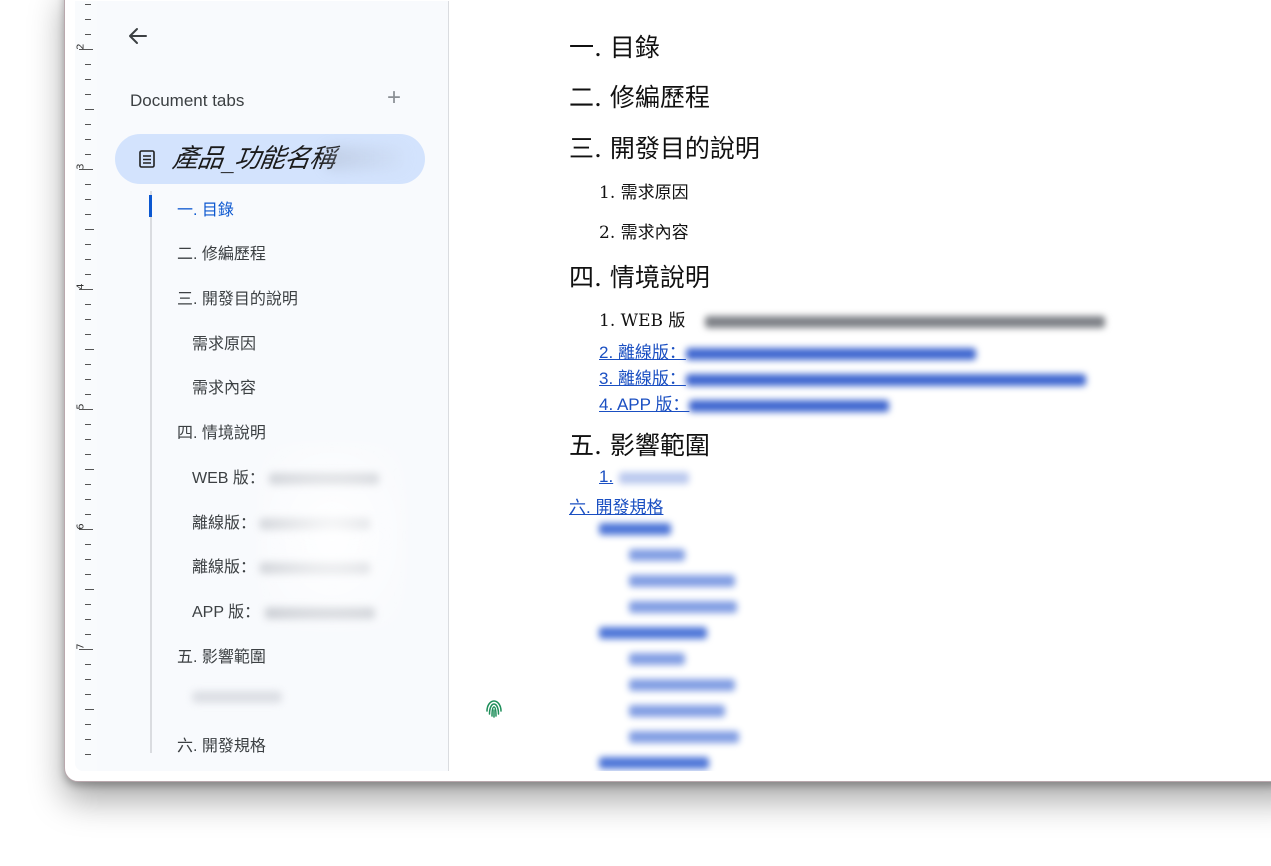 This screenshot has width=1271, height=866. I want to click on ruler-number: 2, so click(81, 46).